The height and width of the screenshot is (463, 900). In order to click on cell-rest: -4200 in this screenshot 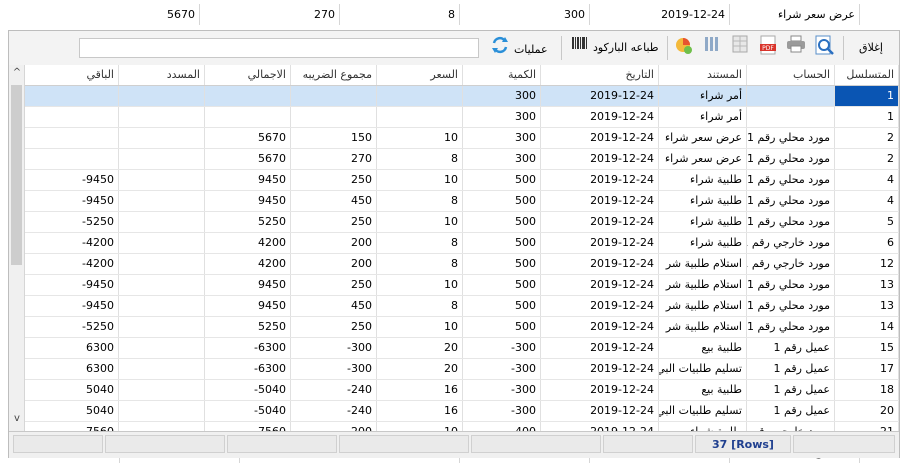, I will do `click(72, 243)`.